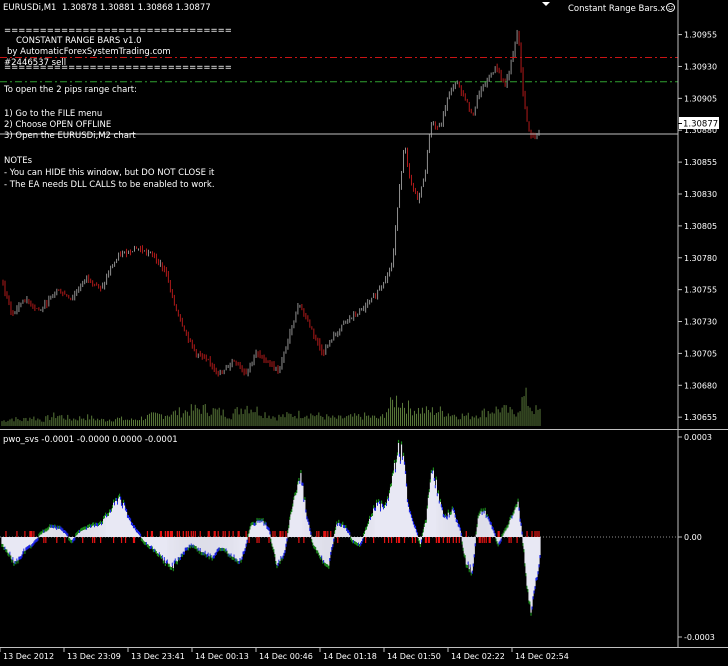 The image size is (728, 666). Describe the element at coordinates (350, 656) in the screenshot. I see `time-tick-label: 14 Dec 01:18` at that location.